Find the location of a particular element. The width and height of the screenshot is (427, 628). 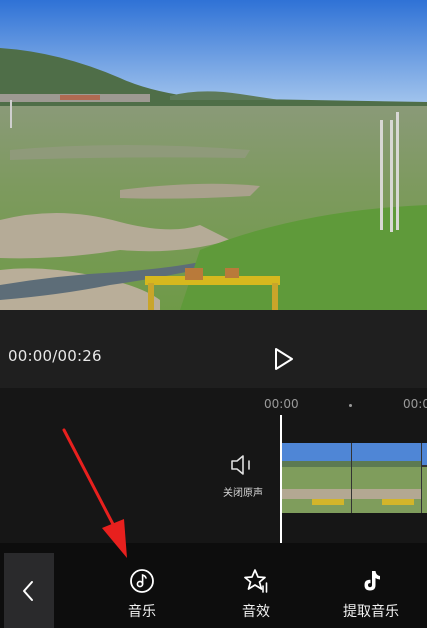

extract-music-label: 提取音乐 is located at coordinates (371, 612).